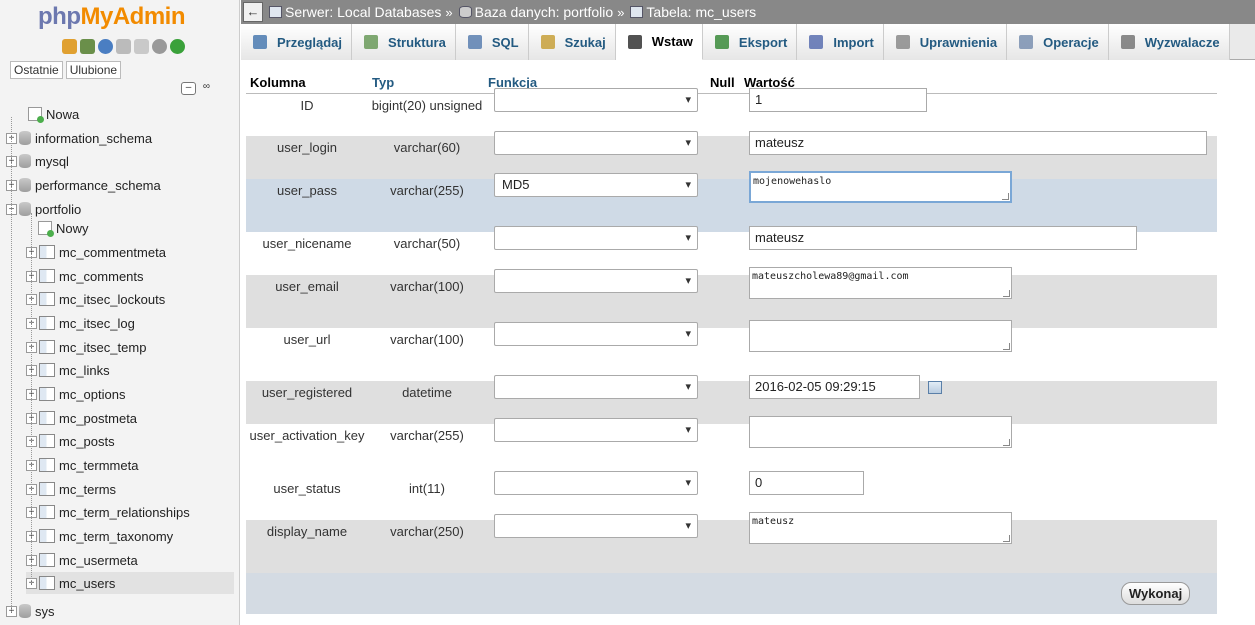 The height and width of the screenshot is (625, 1255). I want to click on tree-item-mc-termmeta: + mc_termmeta, so click(130, 465).